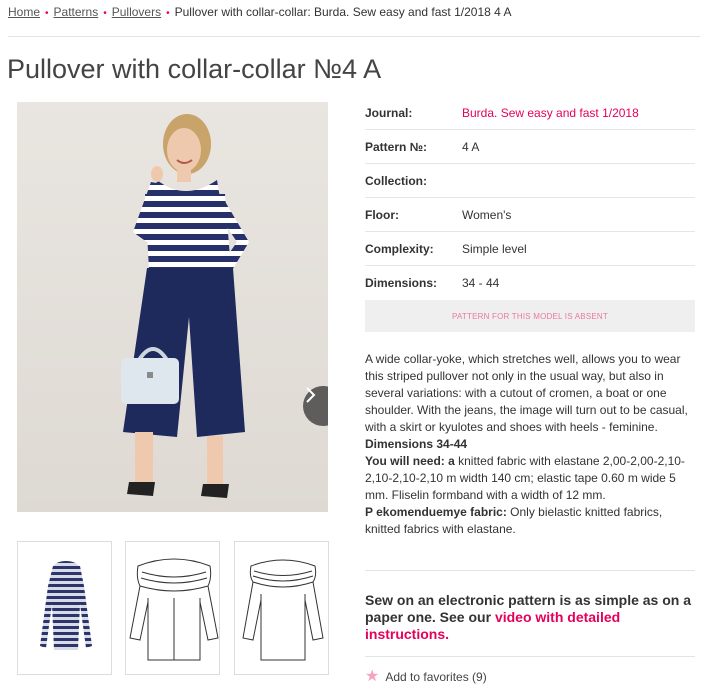  What do you see at coordinates (24, 12) in the screenshot?
I see `breadcrumb-home: Home` at bounding box center [24, 12].